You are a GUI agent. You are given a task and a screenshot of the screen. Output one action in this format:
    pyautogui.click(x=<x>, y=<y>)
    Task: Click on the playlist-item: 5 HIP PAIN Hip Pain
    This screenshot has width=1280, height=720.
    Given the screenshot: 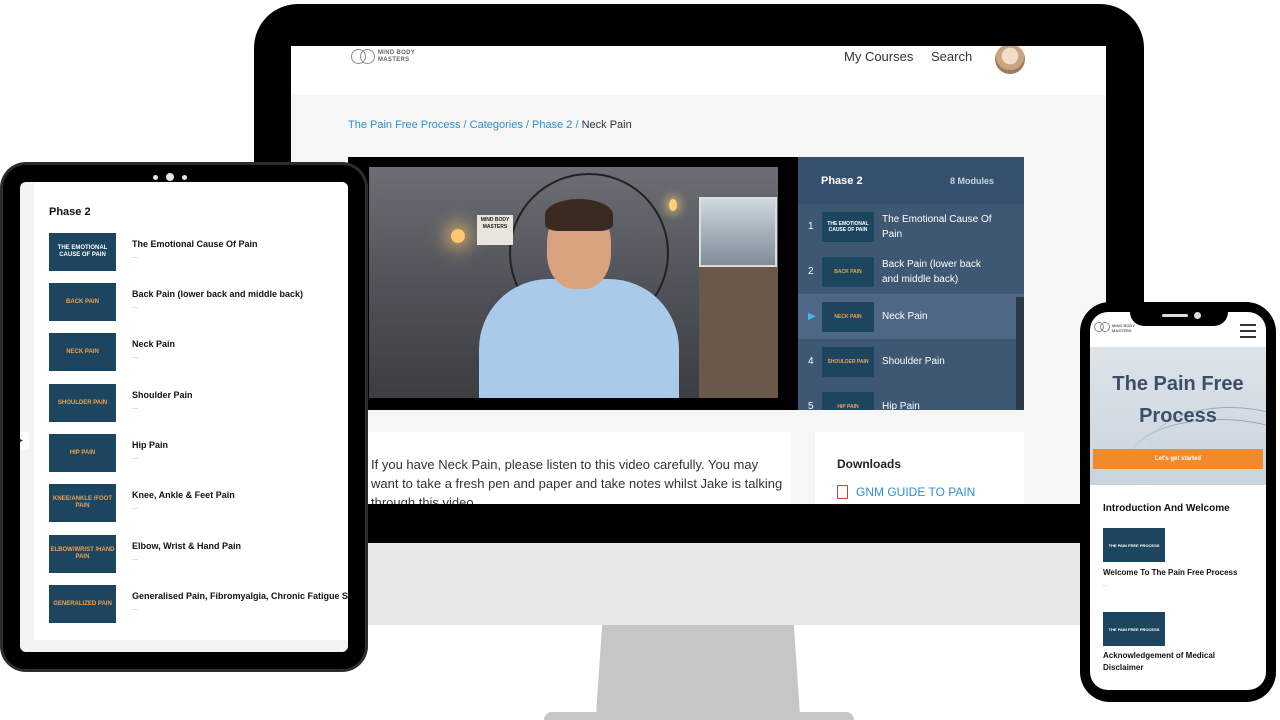 What is the action you would take?
    pyautogui.click(x=911, y=397)
    